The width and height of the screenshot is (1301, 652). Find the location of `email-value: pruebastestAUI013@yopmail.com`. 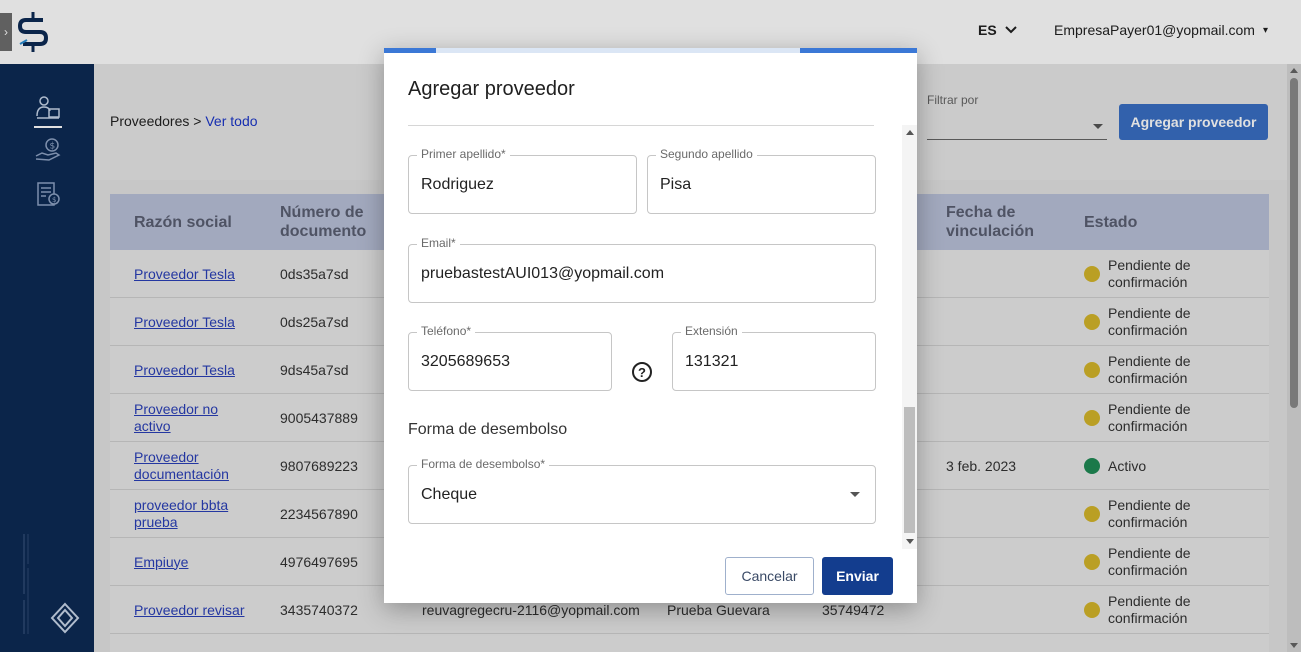

email-value: pruebastestAUI013@yopmail.com is located at coordinates (543, 273).